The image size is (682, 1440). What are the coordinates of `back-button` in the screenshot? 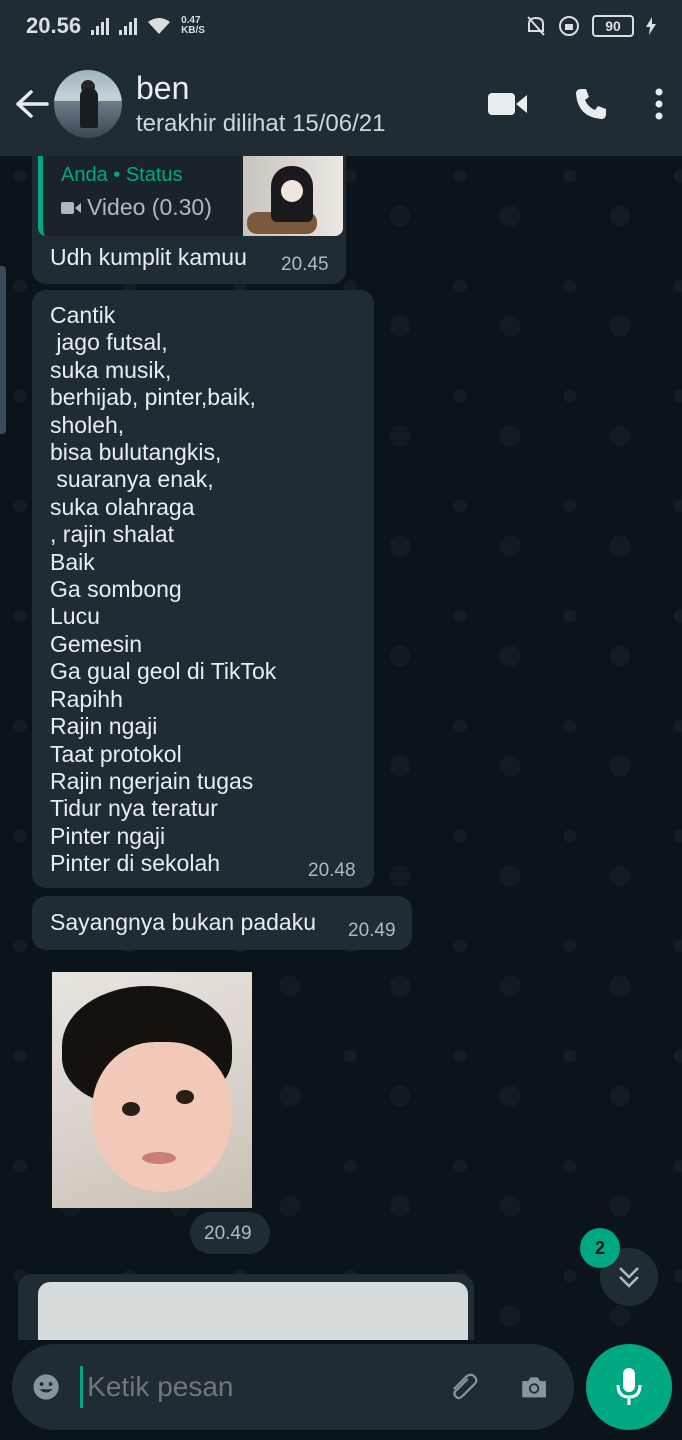 It's located at (32, 104).